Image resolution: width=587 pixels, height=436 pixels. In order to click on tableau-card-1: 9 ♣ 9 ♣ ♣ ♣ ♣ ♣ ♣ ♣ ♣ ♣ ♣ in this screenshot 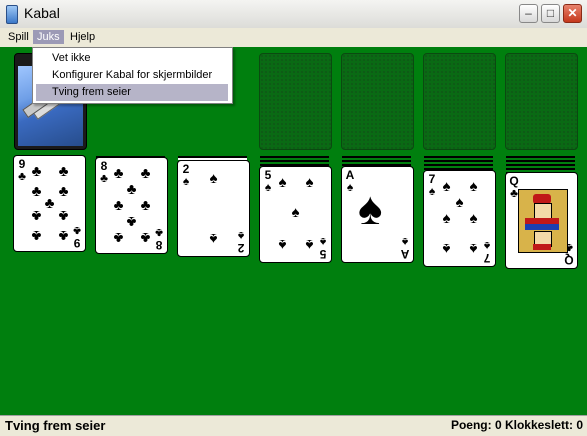, I will do `click(49, 203)`.